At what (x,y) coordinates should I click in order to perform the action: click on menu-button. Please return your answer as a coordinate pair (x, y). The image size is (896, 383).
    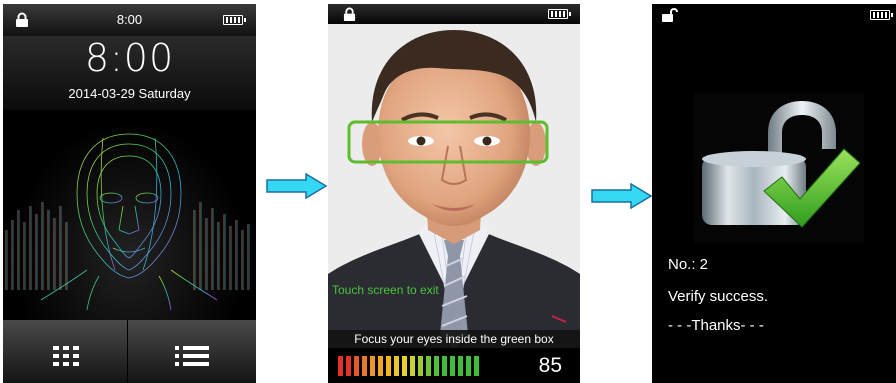
    Looking at the image, I should click on (191, 351).